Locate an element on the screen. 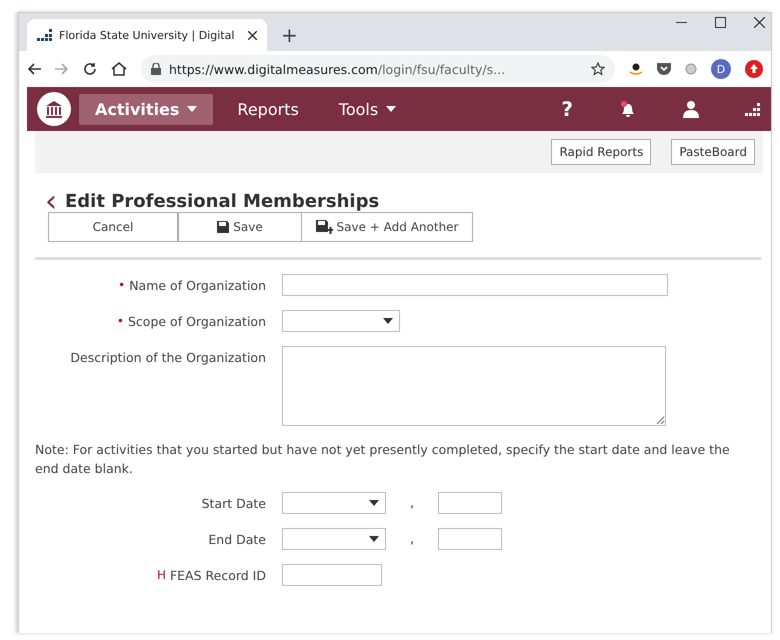 This screenshot has width=780, height=640. page-title: Edit Professional Memberships is located at coordinates (222, 201).